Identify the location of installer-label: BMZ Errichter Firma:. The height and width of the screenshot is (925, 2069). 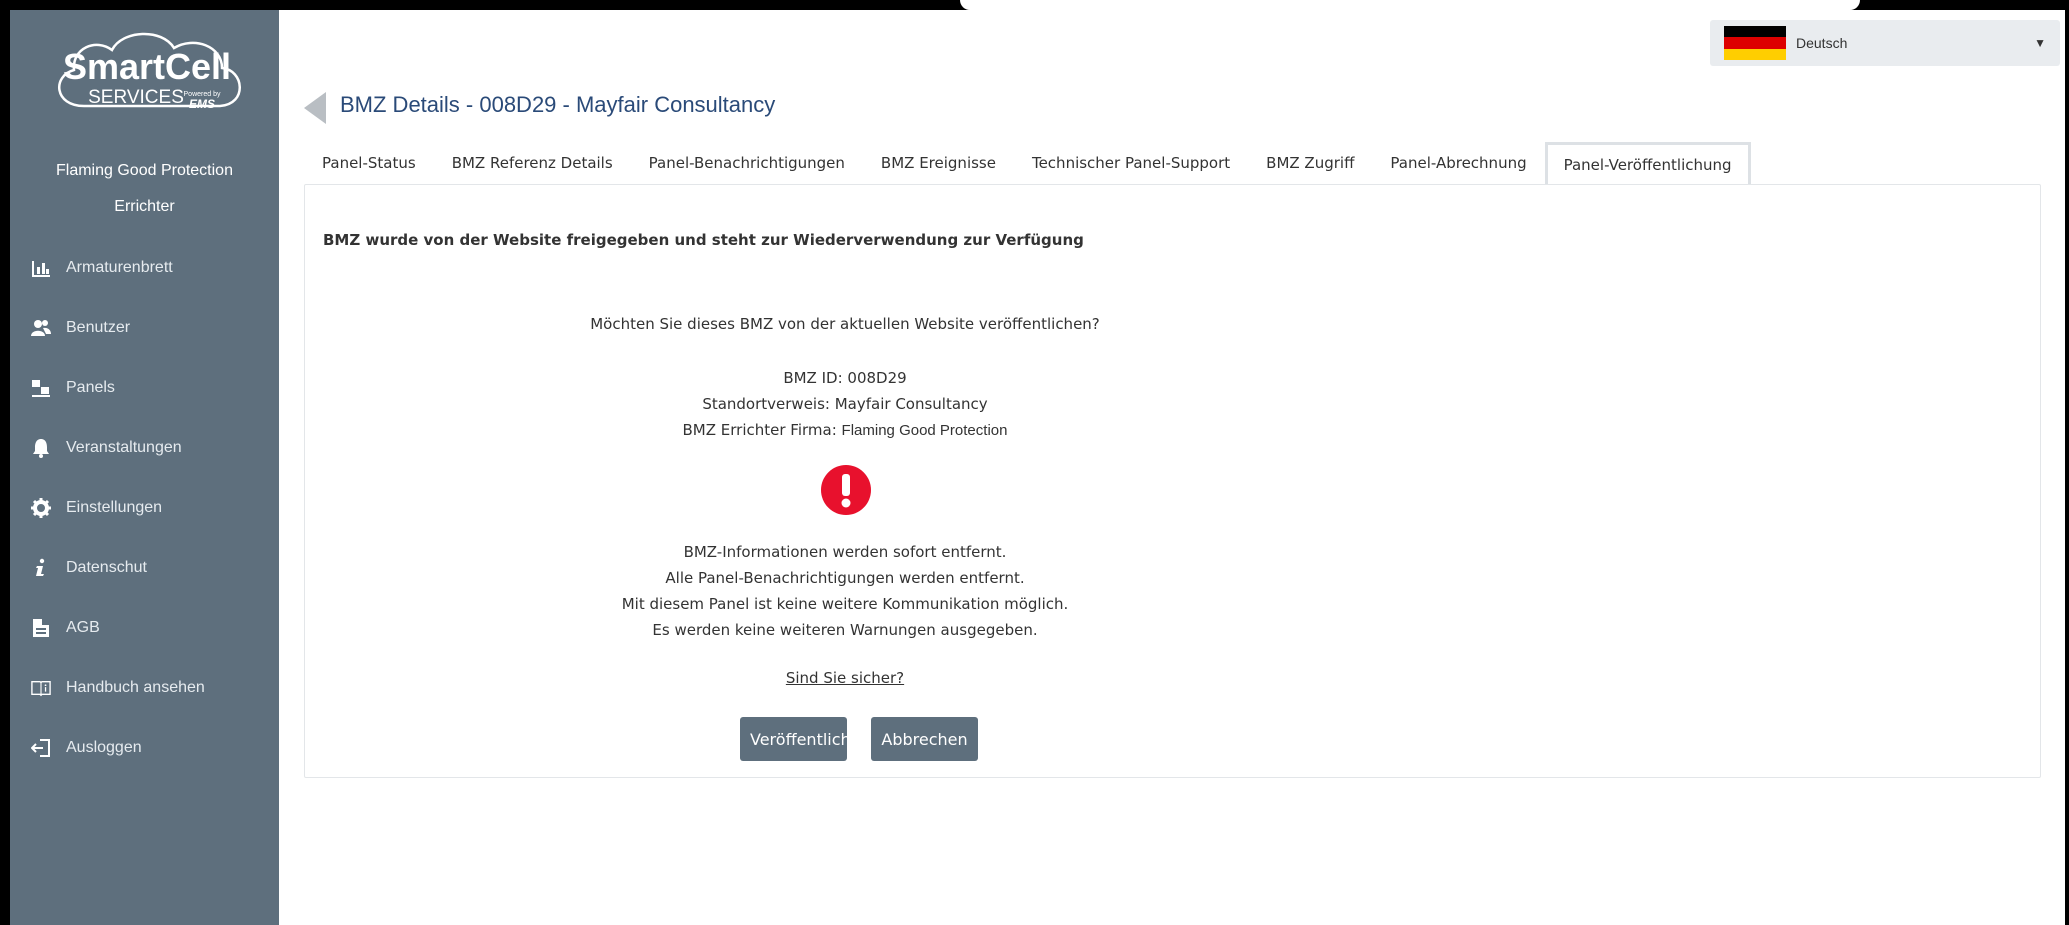
(762, 430).